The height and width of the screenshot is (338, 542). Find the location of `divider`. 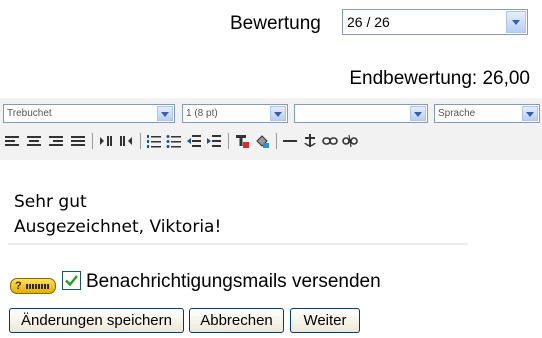

divider is located at coordinates (238, 244).